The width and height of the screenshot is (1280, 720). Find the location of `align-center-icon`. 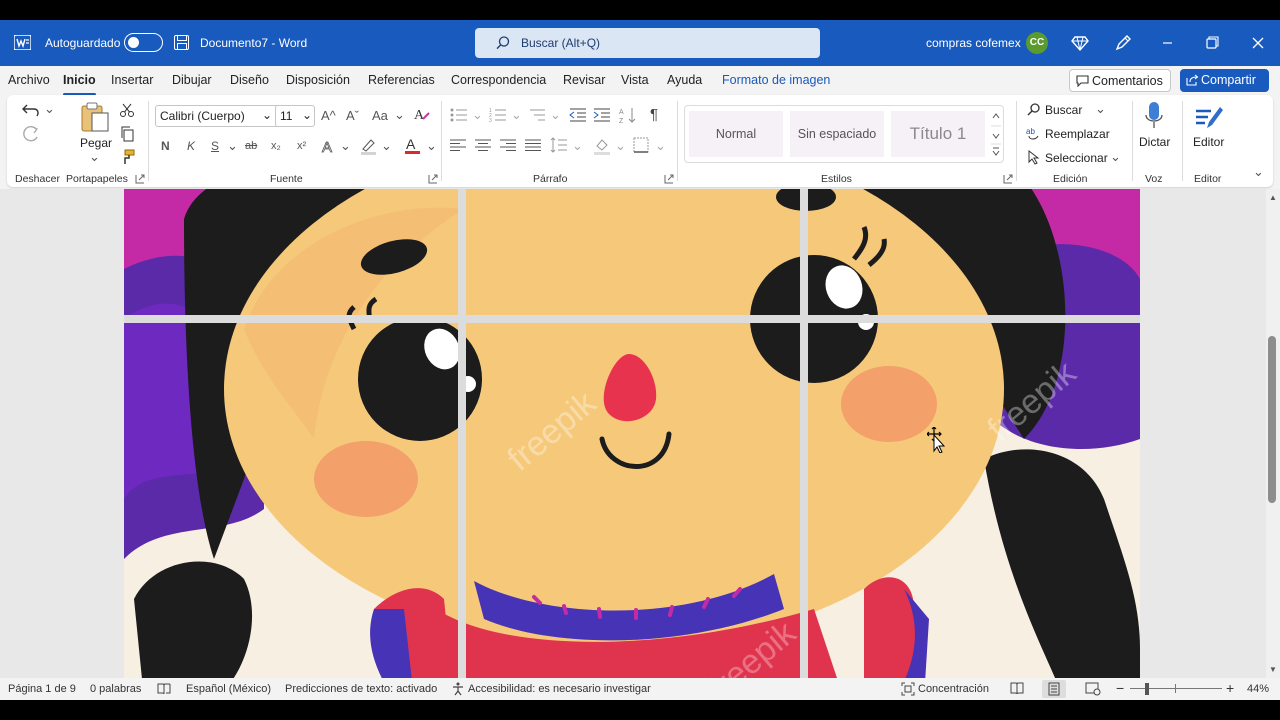

align-center-icon is located at coordinates (483, 145).